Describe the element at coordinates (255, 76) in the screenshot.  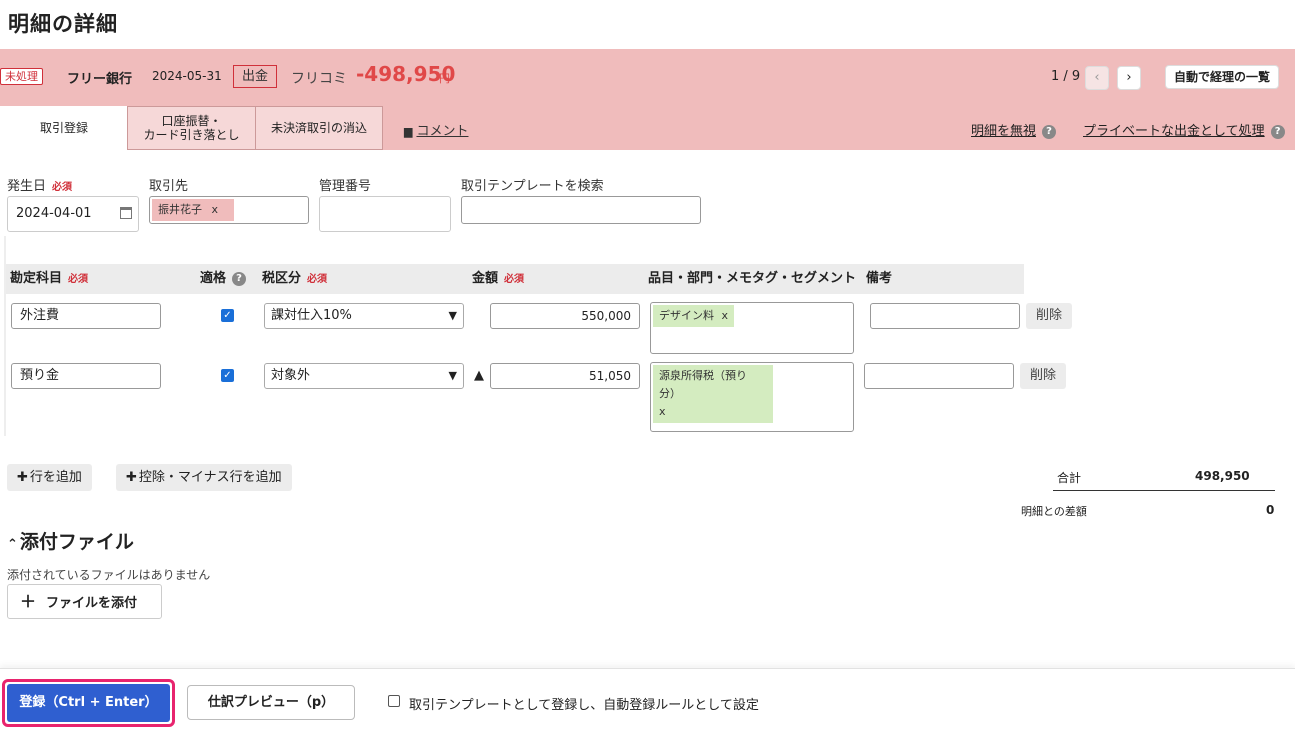
I see `direction-badge: 出金` at that location.